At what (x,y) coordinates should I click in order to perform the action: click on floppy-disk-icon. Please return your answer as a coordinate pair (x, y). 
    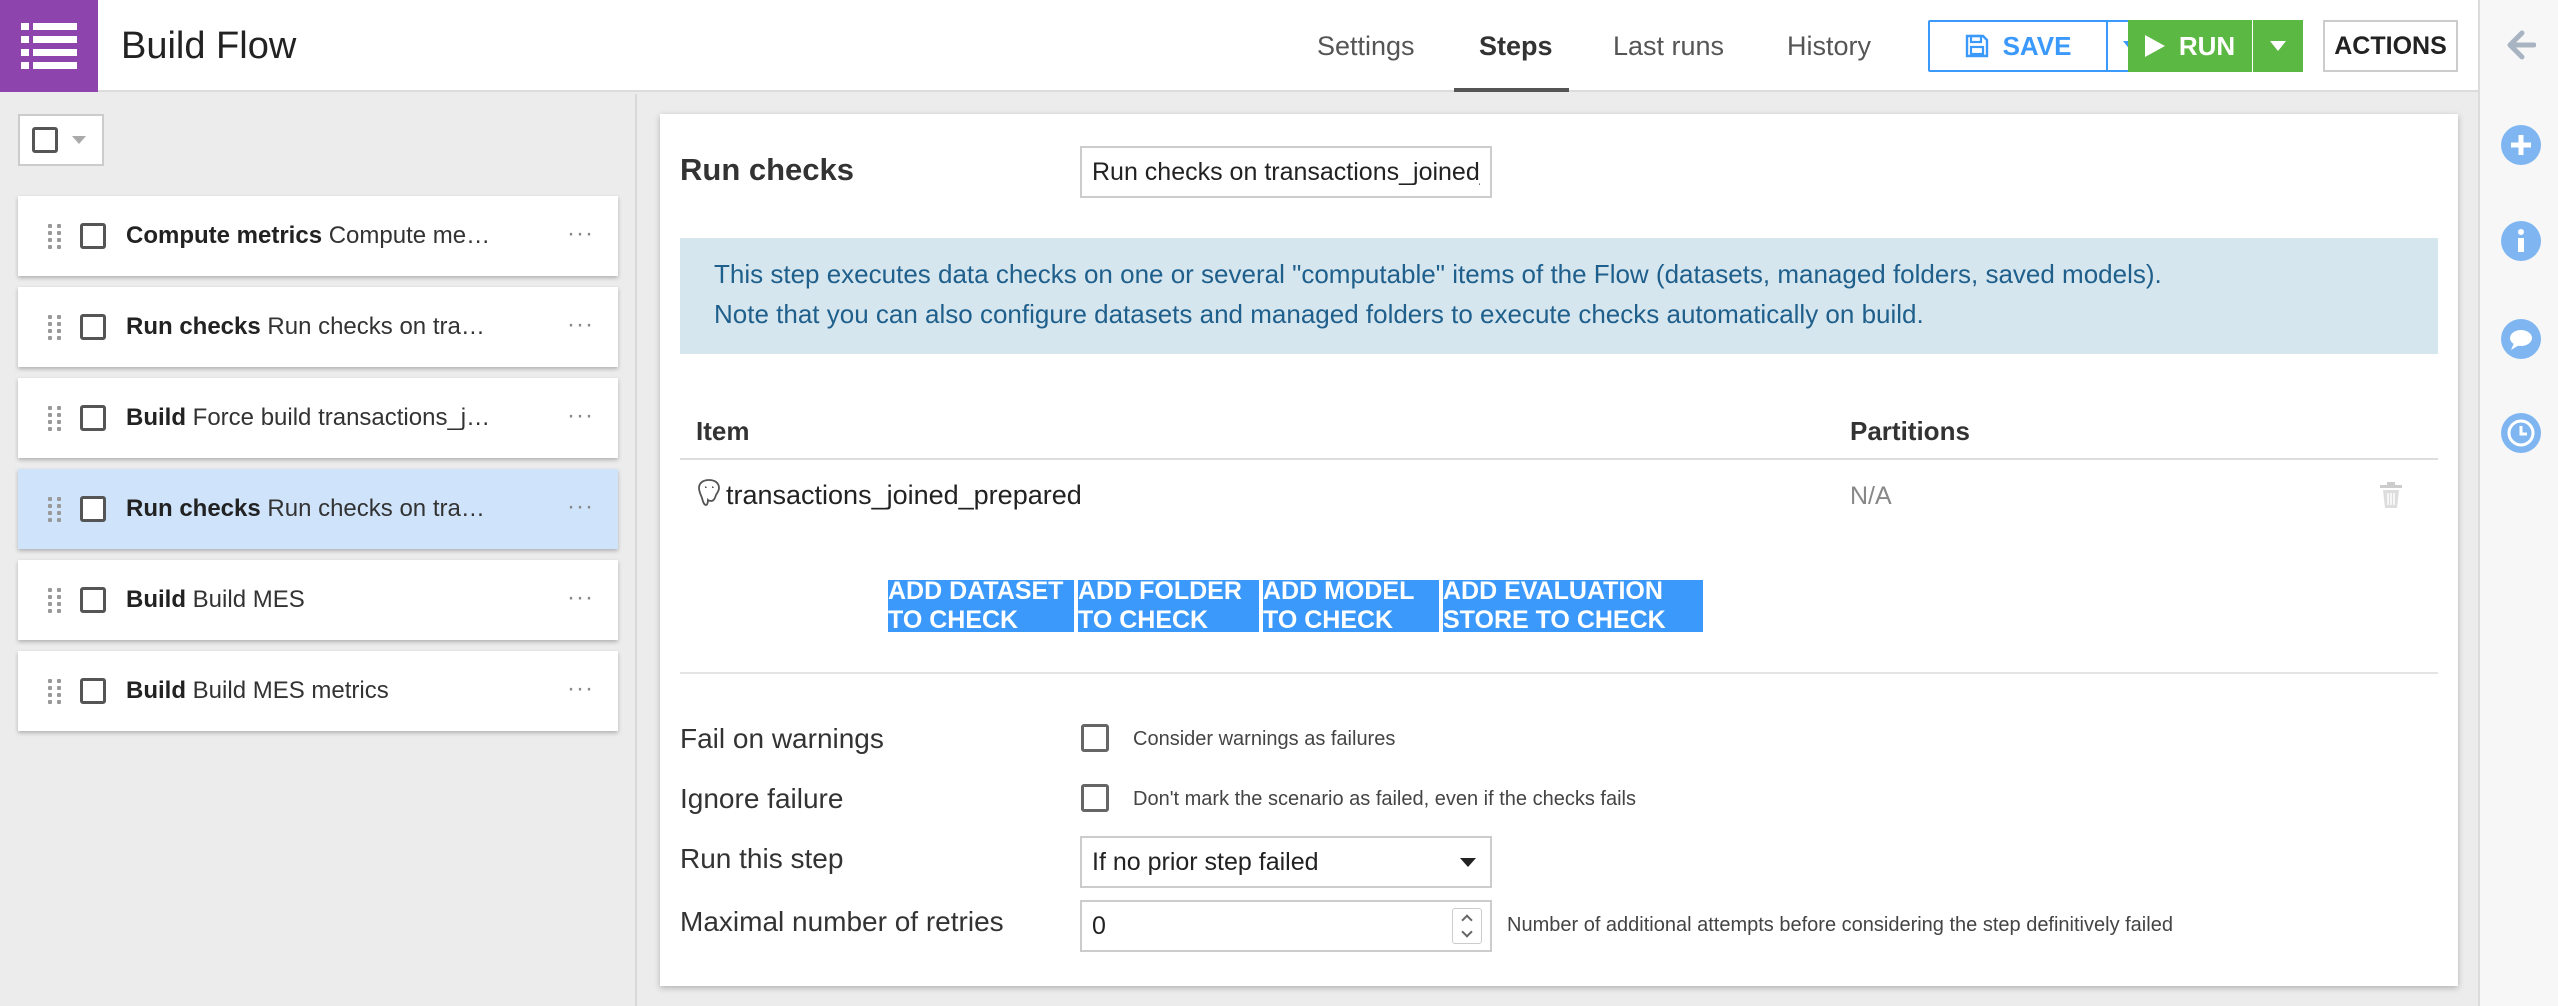
    Looking at the image, I should click on (1976, 46).